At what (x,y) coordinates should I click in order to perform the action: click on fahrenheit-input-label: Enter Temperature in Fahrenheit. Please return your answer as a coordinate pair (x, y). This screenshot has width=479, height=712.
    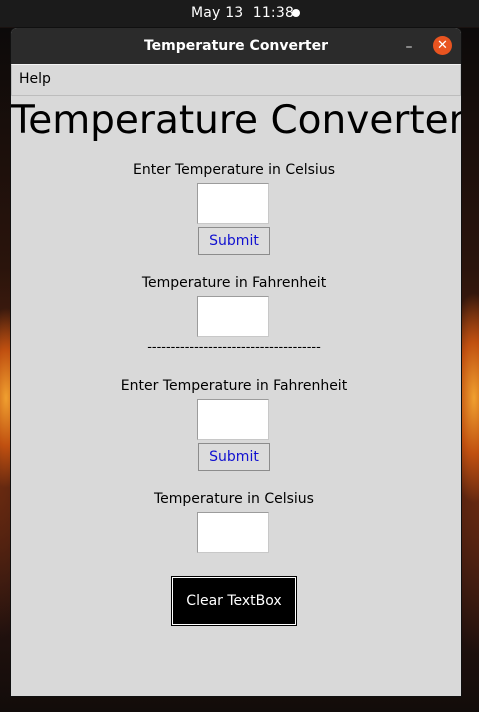
    Looking at the image, I should click on (234, 386).